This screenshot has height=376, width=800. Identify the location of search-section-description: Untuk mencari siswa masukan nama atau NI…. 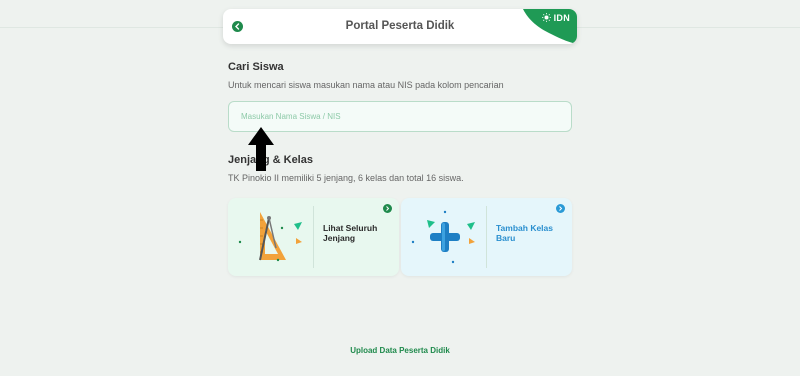
(366, 85).